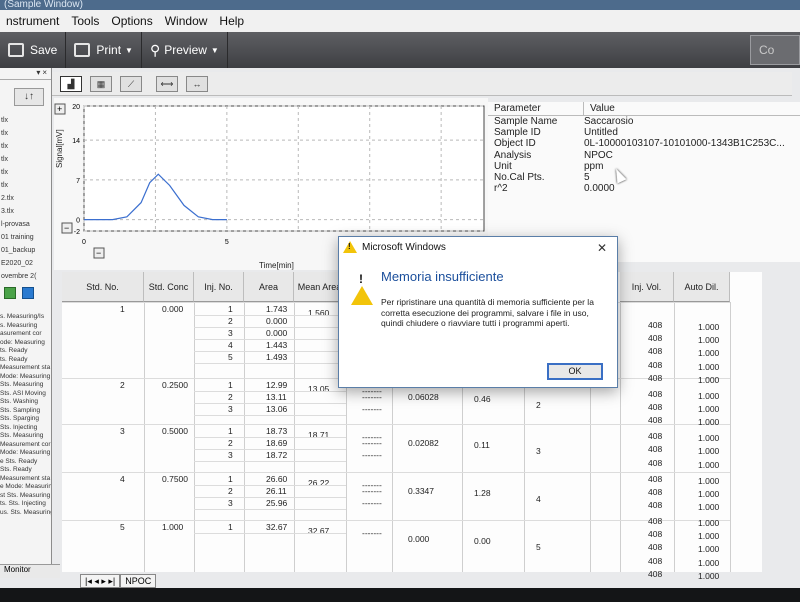 This screenshot has height=602, width=800. What do you see at coordinates (22, 342) in the screenshot?
I see `log-item: ode: Measuring` at bounding box center [22, 342].